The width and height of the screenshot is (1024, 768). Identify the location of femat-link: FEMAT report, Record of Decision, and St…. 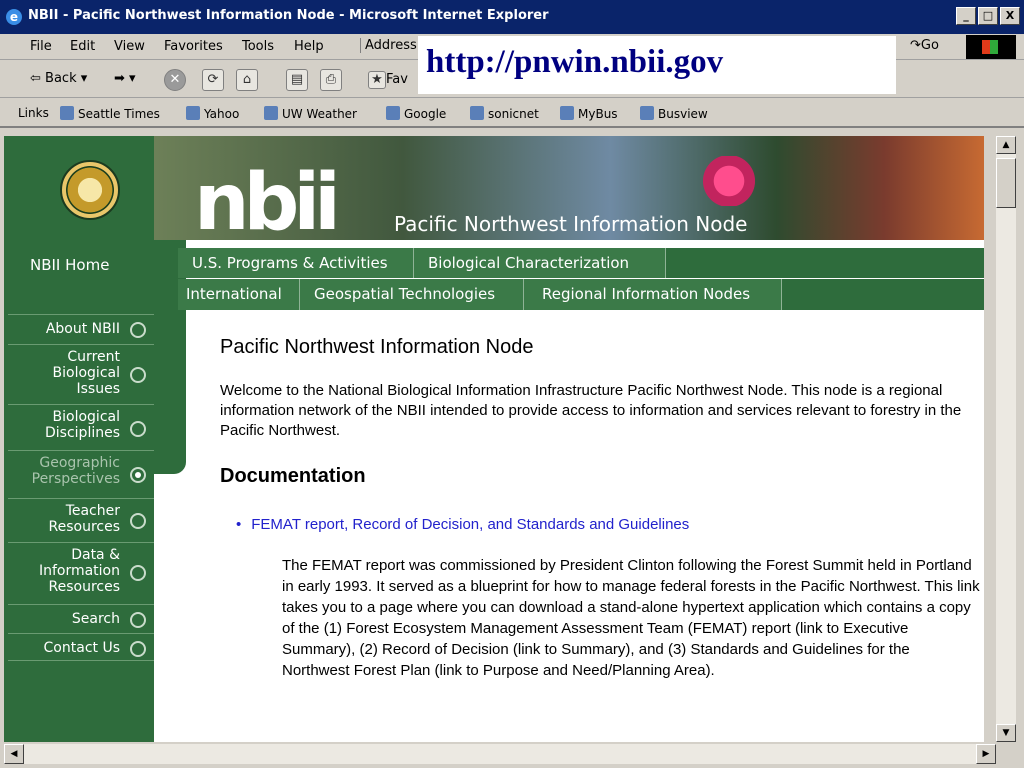
(615, 524).